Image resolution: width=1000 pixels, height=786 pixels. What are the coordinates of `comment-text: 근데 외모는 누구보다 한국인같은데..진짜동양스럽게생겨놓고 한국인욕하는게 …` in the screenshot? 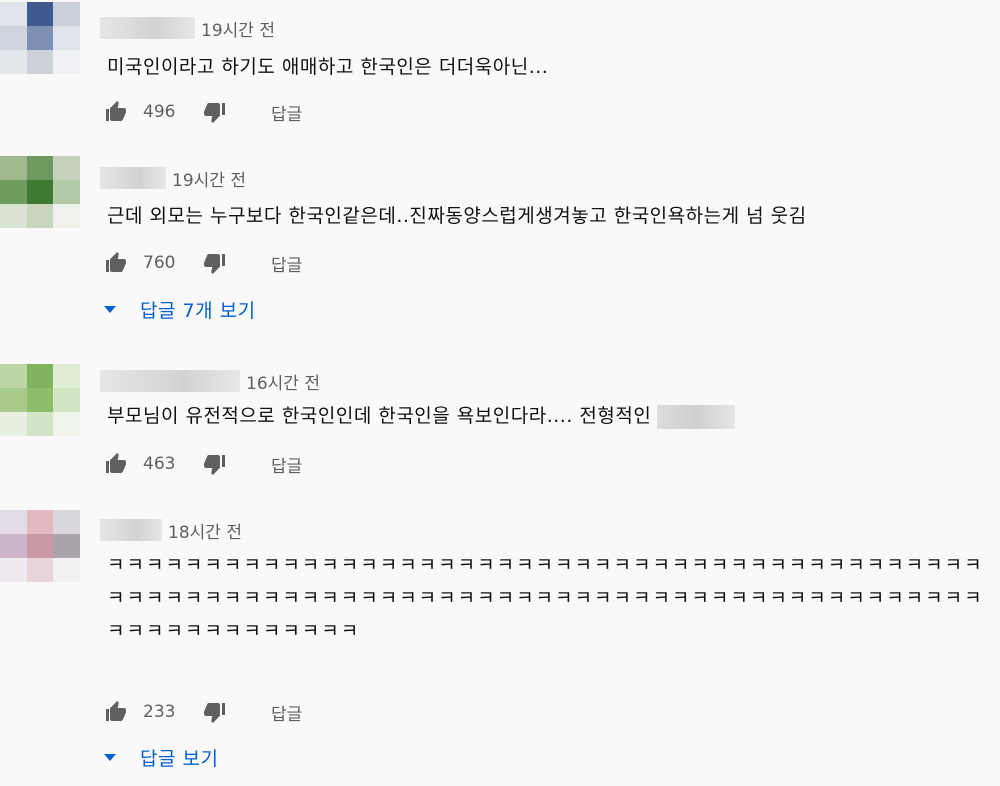 It's located at (457, 216).